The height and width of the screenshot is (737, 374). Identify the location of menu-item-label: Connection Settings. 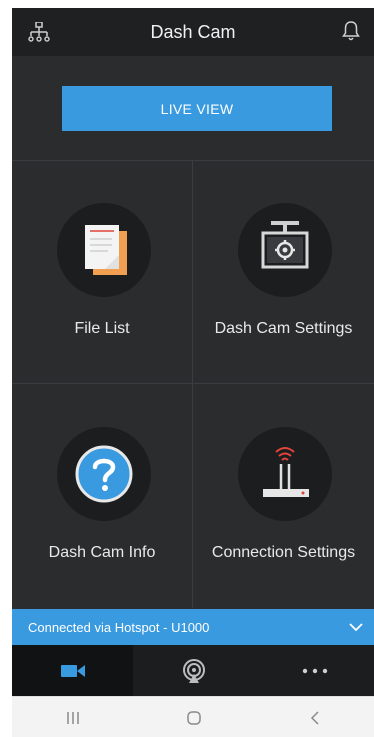
(283, 552).